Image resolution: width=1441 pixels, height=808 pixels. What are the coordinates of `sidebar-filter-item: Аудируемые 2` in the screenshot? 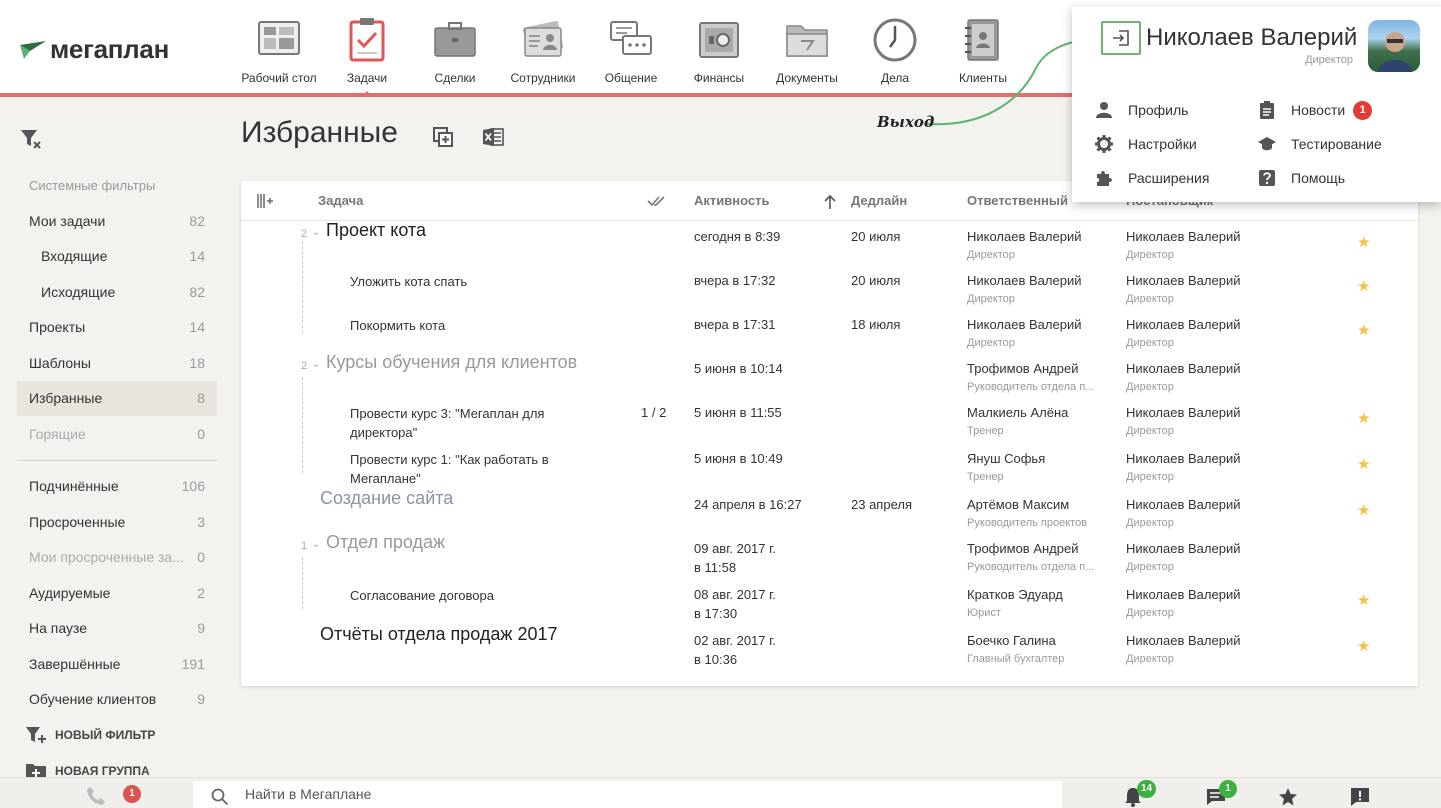 It's located at (117, 593).